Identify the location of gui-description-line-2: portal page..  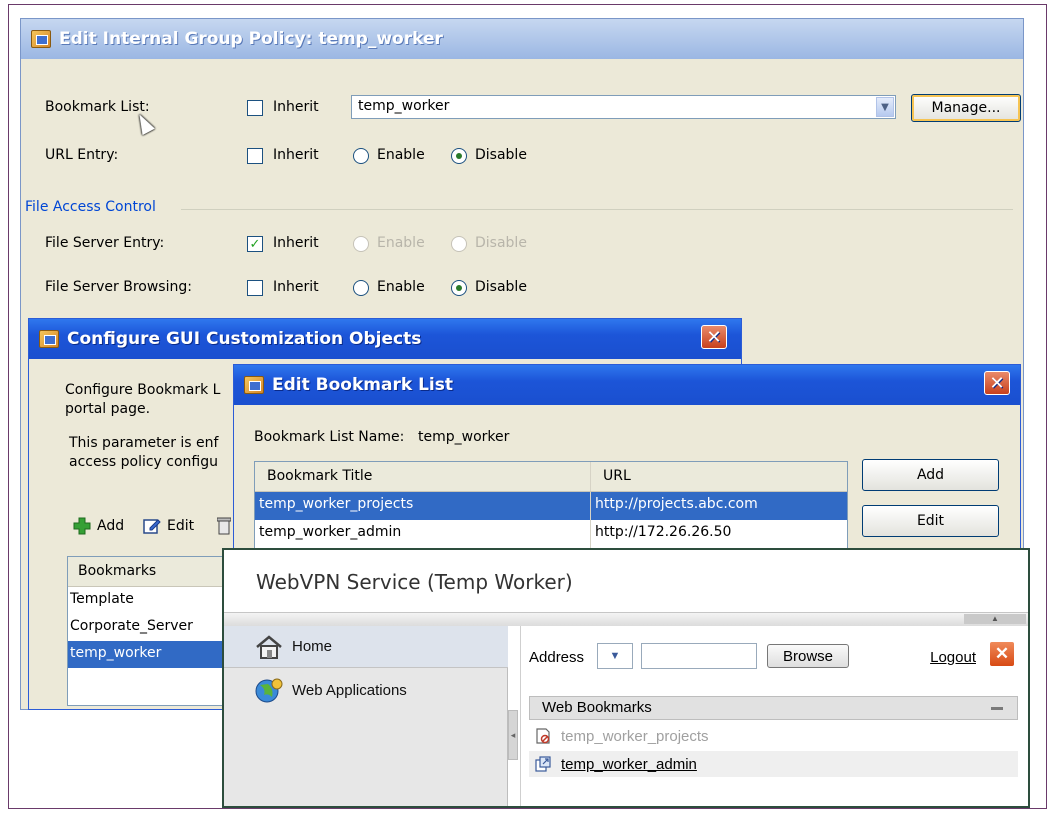
(108, 409).